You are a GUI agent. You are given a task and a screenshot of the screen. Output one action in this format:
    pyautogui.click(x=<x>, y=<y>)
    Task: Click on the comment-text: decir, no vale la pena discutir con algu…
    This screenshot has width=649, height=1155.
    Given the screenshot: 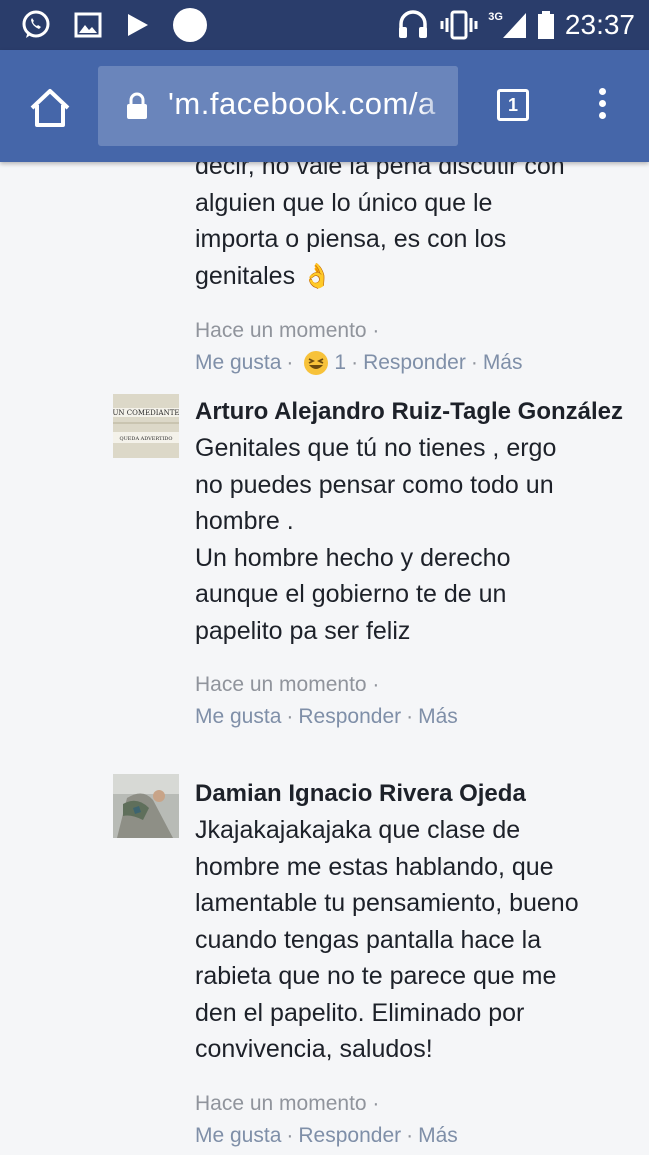 What is the action you would take?
    pyautogui.click(x=415, y=228)
    